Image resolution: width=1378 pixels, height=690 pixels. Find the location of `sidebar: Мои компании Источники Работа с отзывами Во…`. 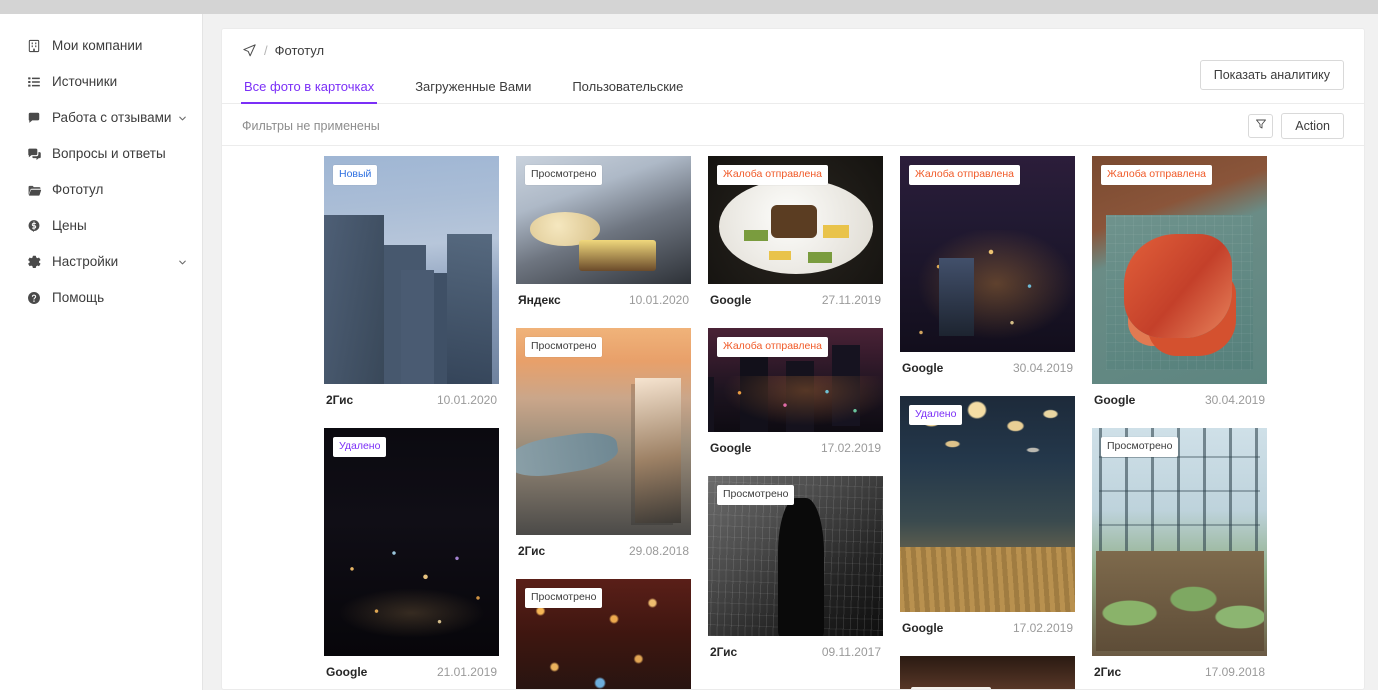

sidebar: Мои компании Источники Работа с отзывами Во… is located at coordinates (101, 352).